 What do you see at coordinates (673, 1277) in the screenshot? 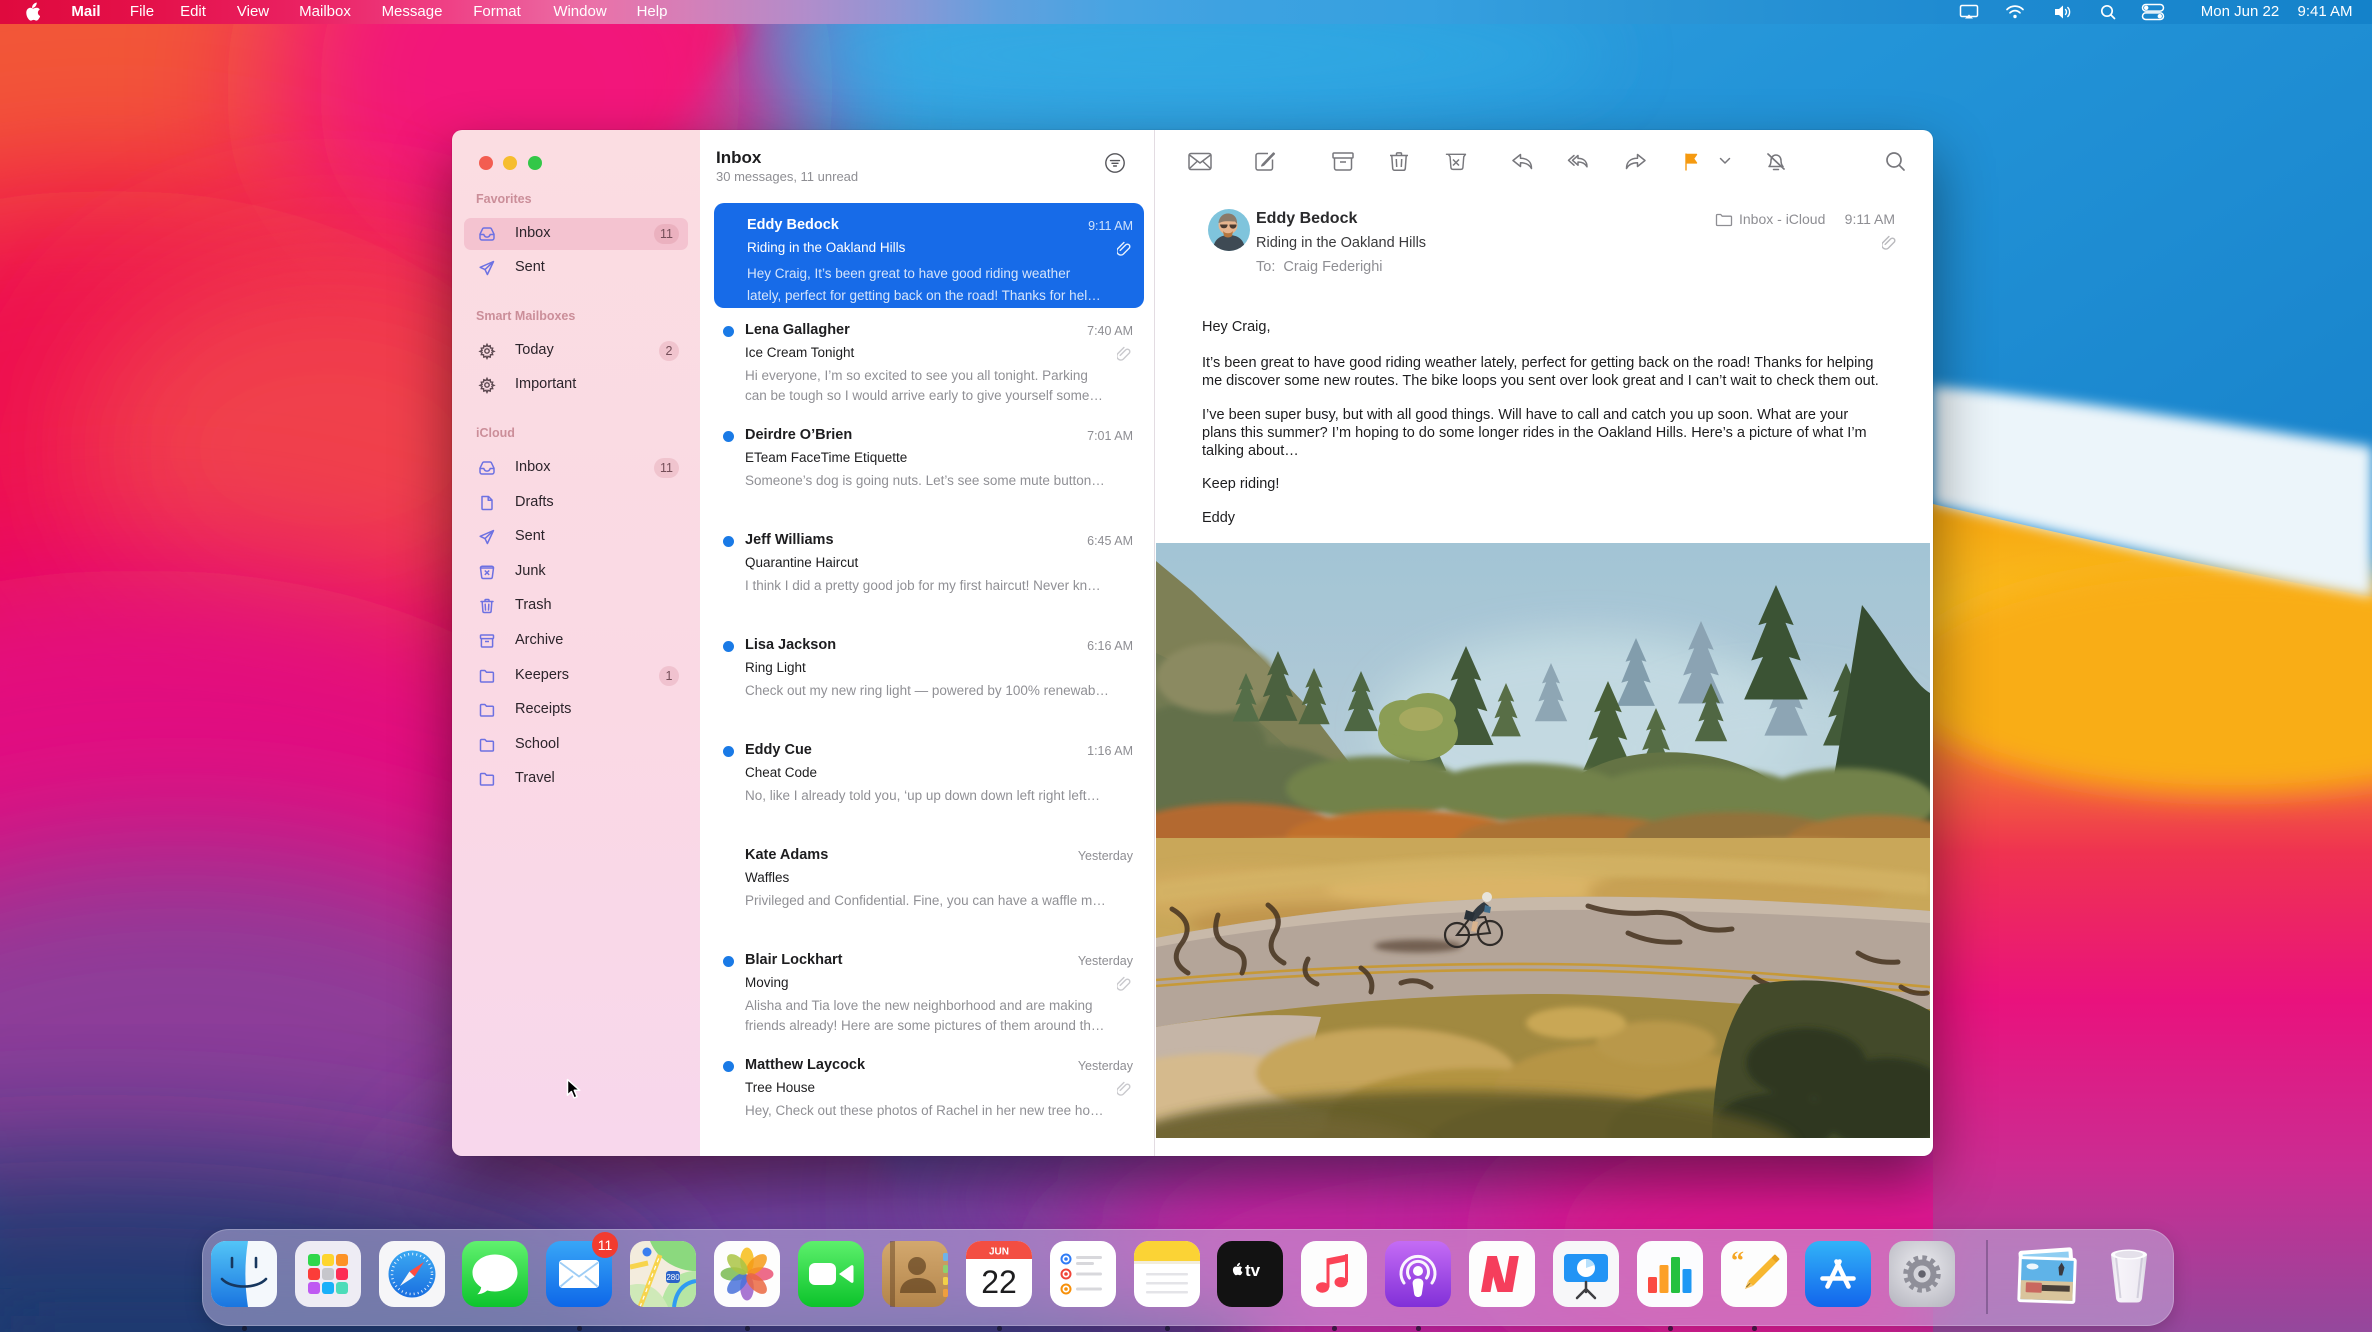
I see `svg-text: 280` at bounding box center [673, 1277].